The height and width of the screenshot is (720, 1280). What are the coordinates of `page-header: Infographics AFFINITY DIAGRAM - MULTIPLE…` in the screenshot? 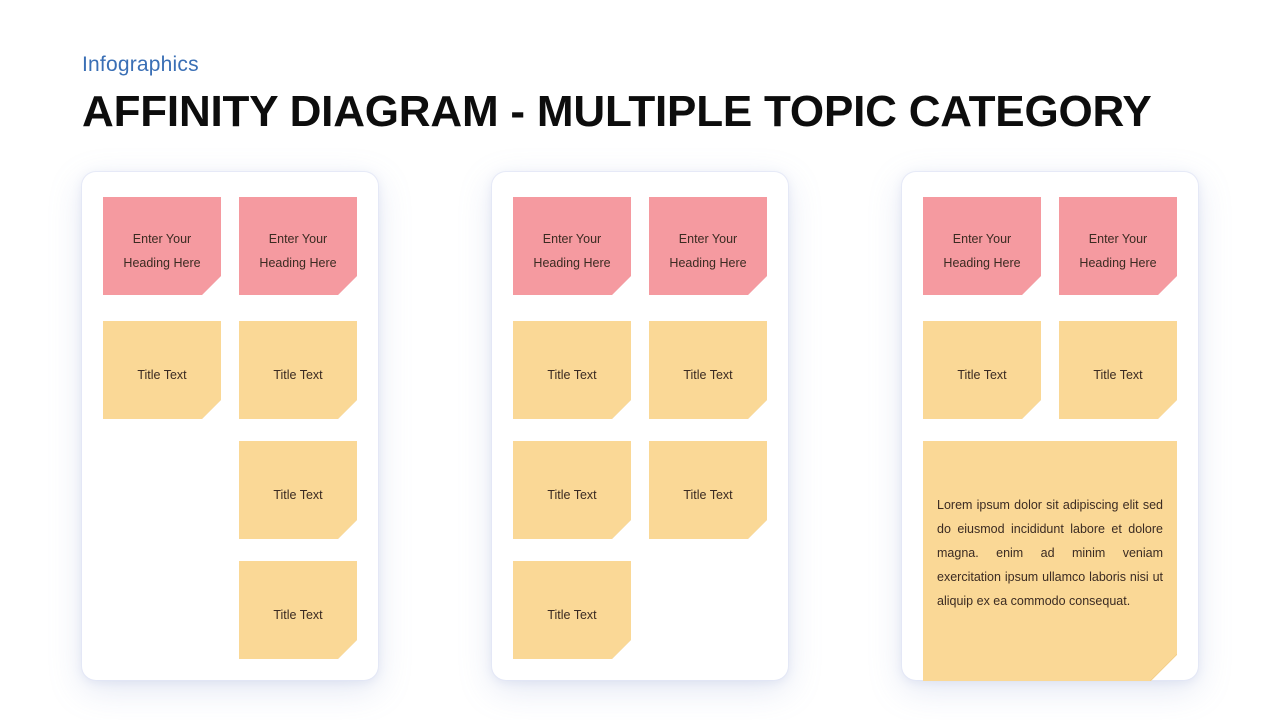 It's located at (642, 95).